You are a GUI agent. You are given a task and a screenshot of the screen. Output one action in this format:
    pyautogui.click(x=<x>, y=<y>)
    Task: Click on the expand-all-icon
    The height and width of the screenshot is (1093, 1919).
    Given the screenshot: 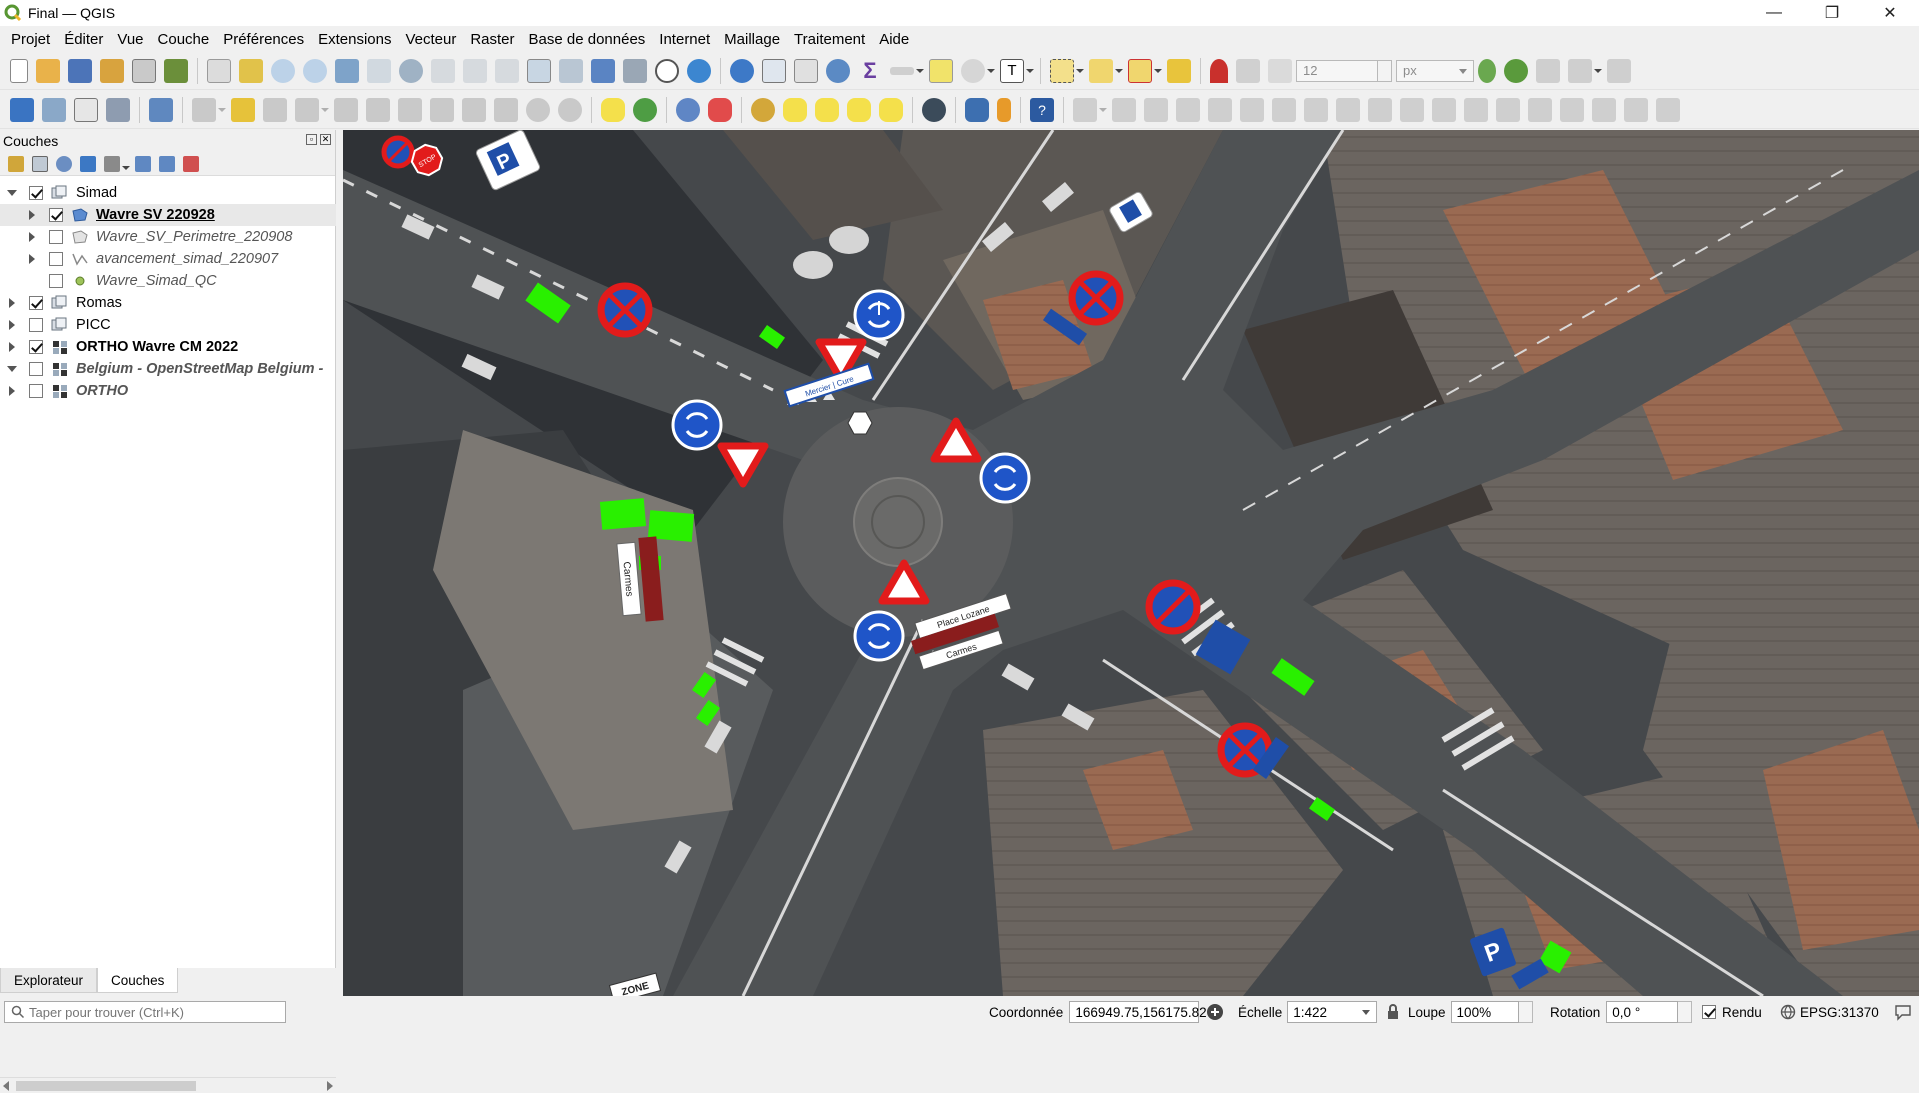 What is the action you would take?
    pyautogui.click(x=143, y=163)
    